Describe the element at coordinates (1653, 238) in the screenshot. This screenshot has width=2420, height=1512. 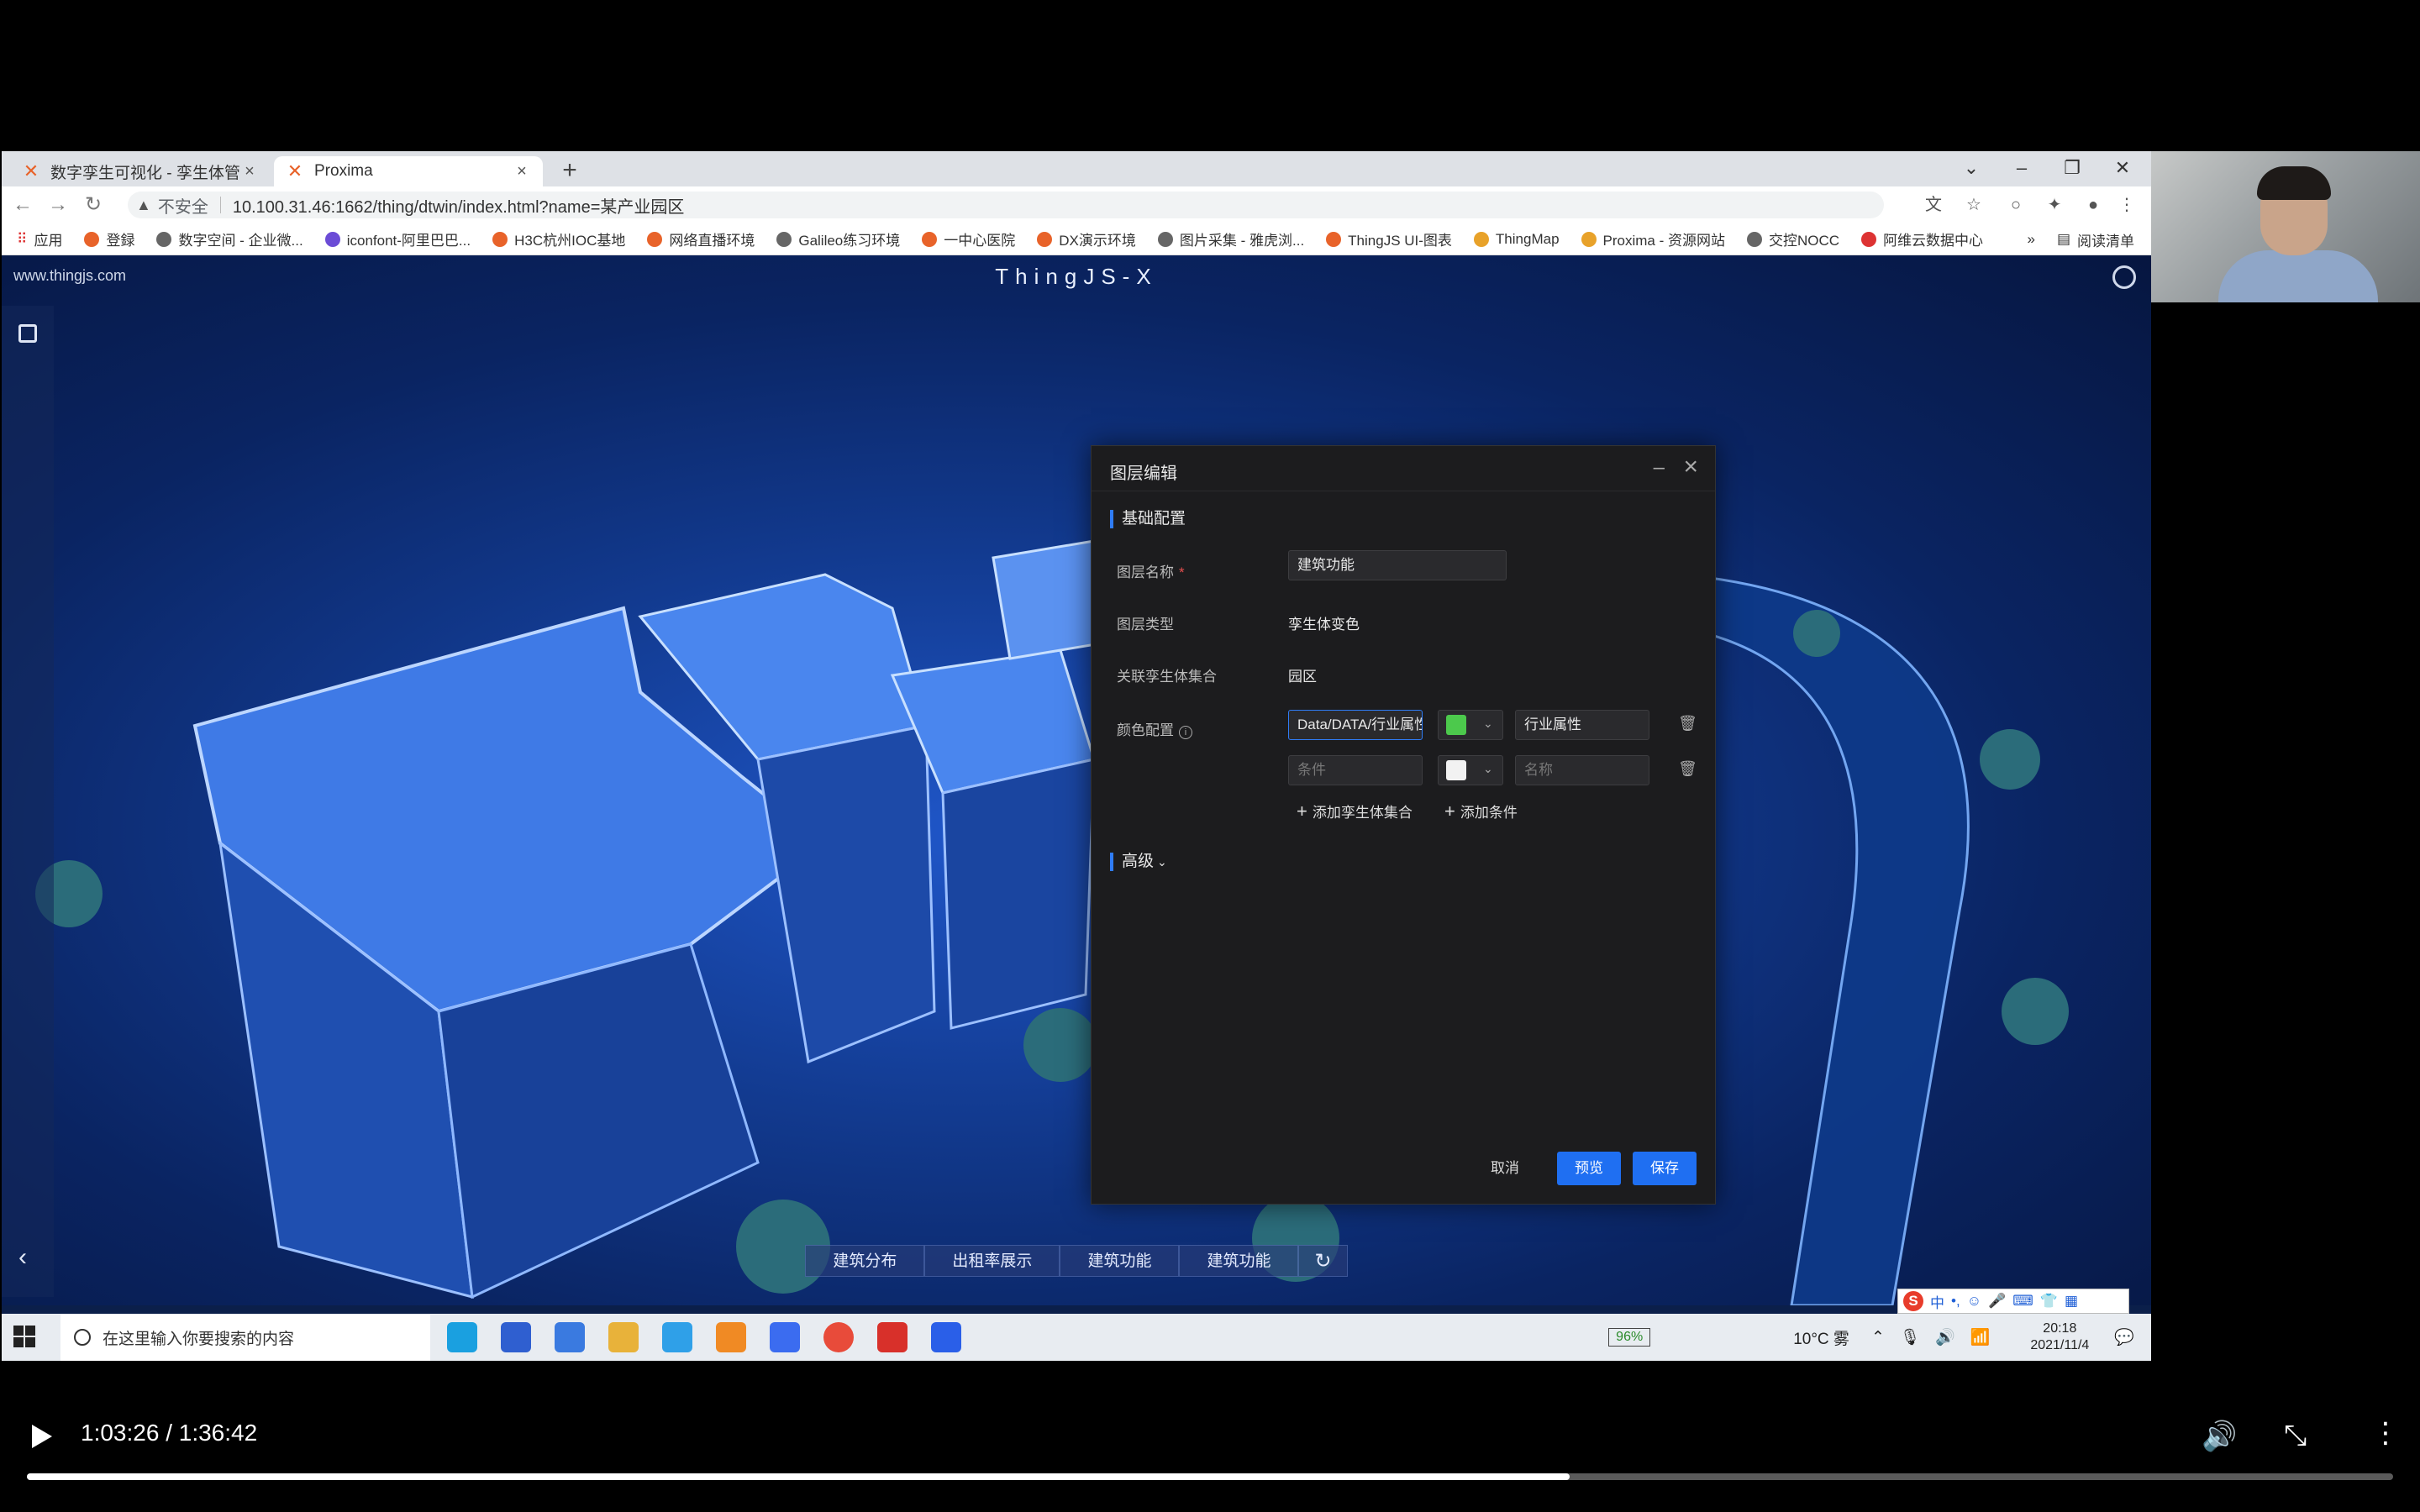
I see `bookmark-item: Proxima - 资源网站` at that location.